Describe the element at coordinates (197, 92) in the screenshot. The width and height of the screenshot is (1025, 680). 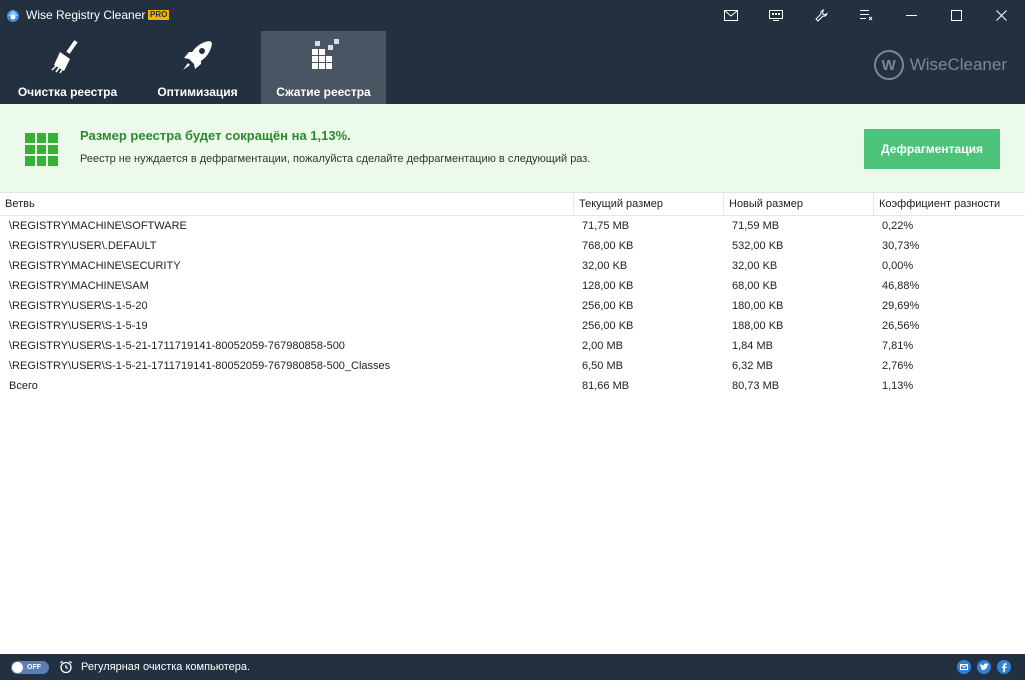
I see `tab-label: Оптимизация` at that location.